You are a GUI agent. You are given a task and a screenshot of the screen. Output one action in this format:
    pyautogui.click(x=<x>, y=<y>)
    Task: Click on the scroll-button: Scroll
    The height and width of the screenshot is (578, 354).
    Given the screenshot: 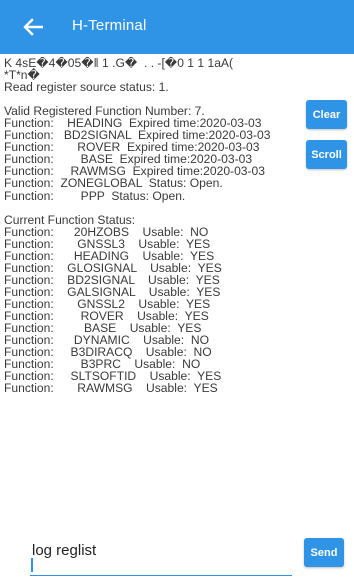 What is the action you would take?
    pyautogui.click(x=326, y=154)
    